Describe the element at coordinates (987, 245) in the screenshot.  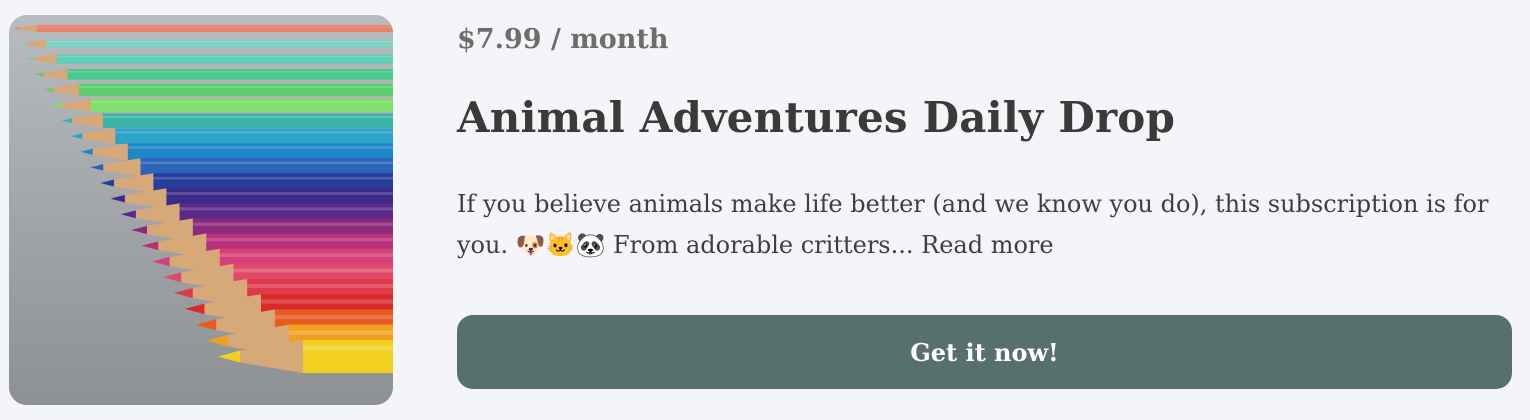
I see `read-more-link: Read more` at that location.